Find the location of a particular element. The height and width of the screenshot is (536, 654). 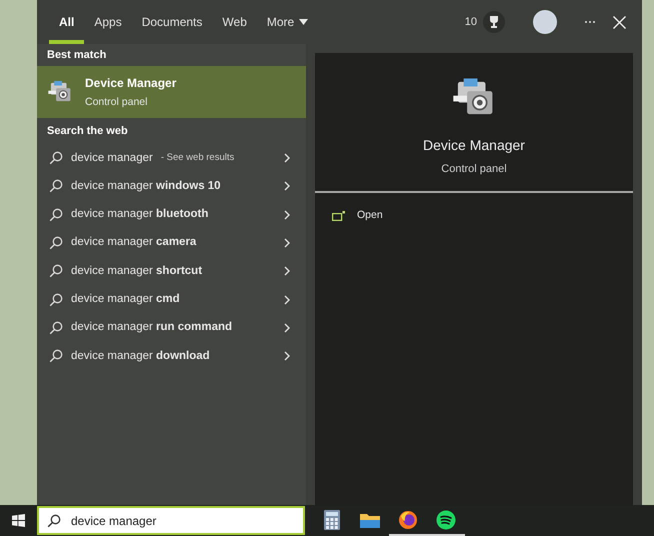

music-app-icon is located at coordinates (446, 520).